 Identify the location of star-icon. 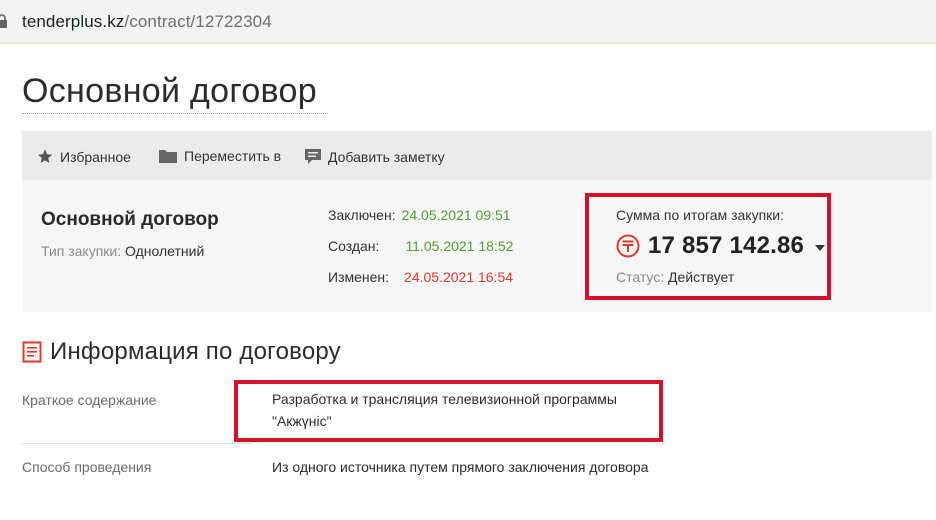
(45, 156).